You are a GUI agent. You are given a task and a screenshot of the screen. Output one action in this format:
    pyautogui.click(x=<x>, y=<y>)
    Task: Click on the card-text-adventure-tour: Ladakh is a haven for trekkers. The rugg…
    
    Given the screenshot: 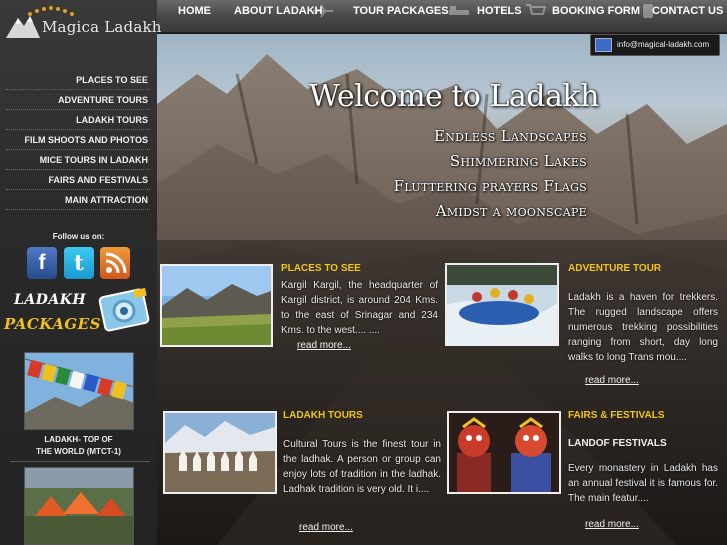 What is the action you would take?
    pyautogui.click(x=643, y=327)
    